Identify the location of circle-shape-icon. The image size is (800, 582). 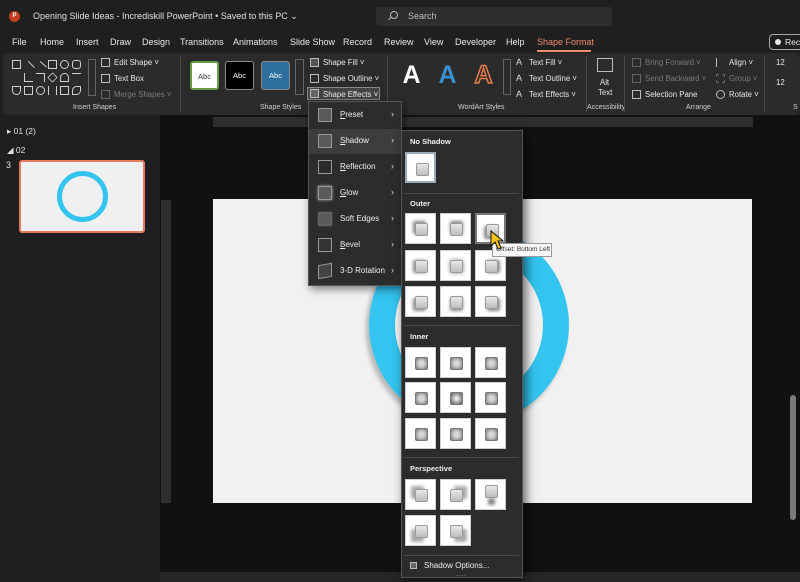
(40, 90).